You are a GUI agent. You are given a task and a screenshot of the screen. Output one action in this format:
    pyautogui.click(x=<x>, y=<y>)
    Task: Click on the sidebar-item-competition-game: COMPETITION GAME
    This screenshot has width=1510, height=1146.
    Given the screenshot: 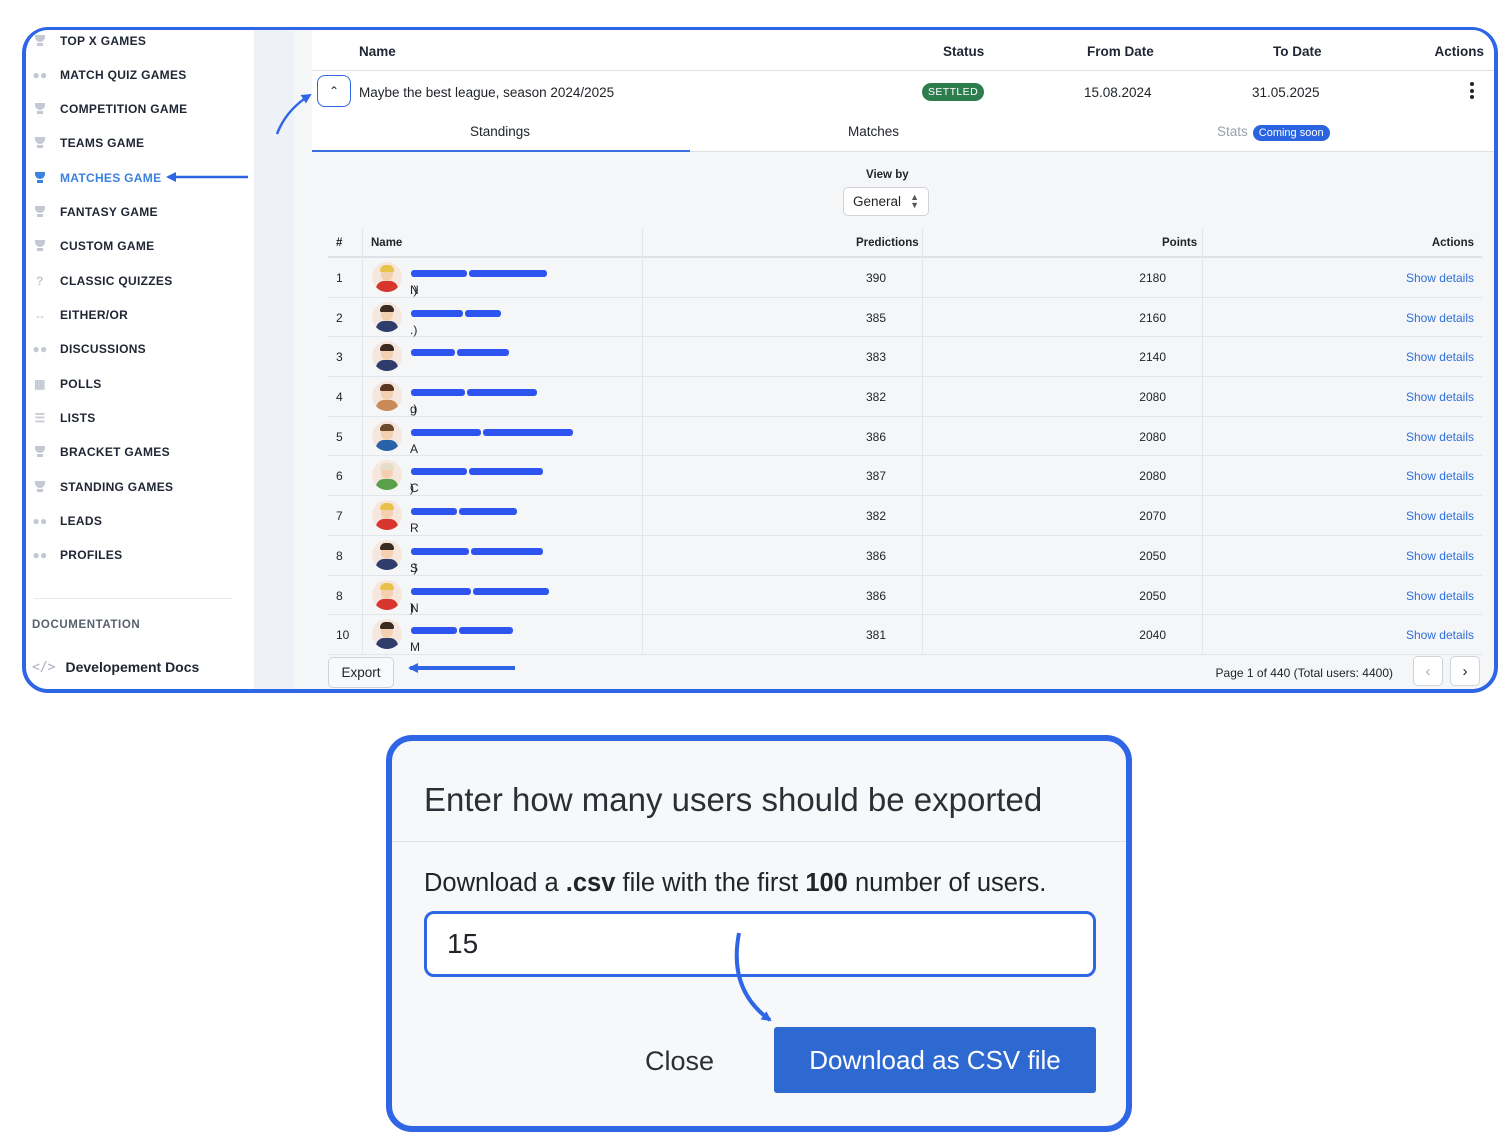 What is the action you would take?
    pyautogui.click(x=109, y=109)
    